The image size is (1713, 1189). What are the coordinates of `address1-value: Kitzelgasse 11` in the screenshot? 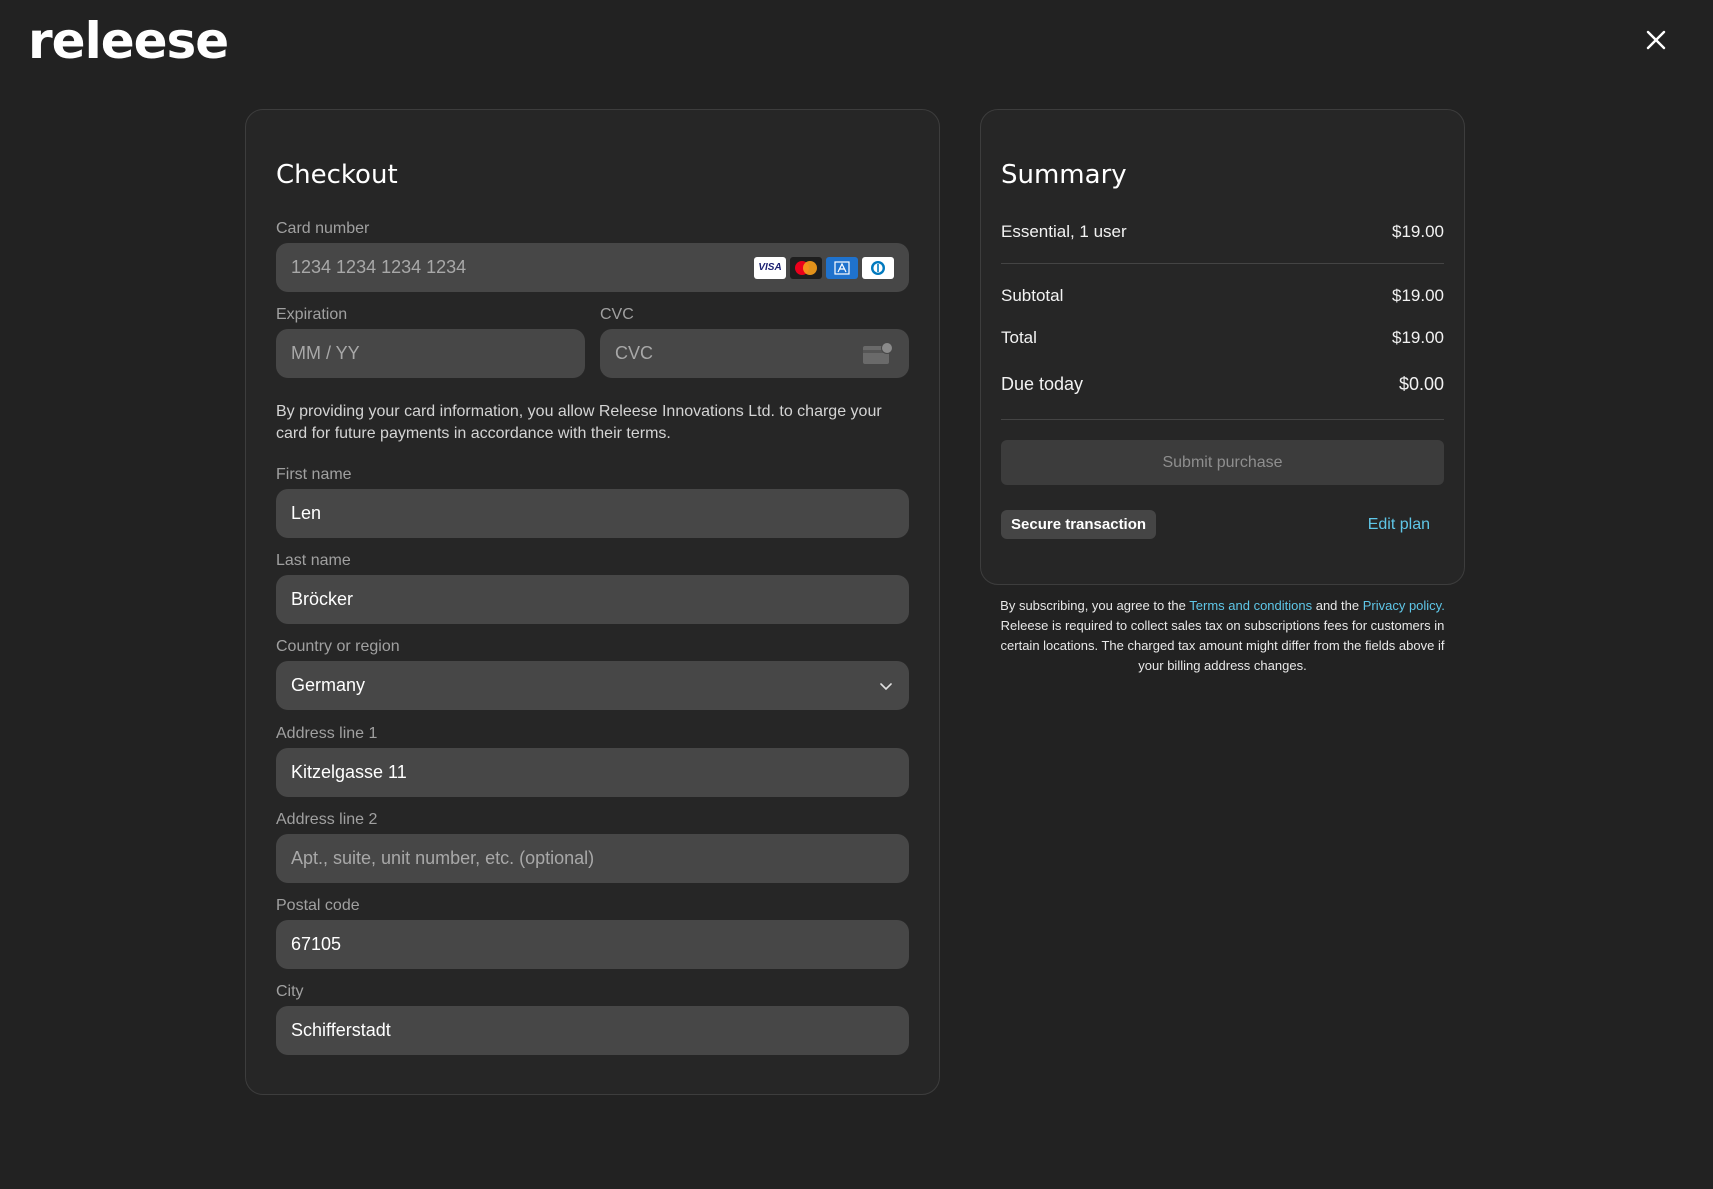 It's located at (349, 772).